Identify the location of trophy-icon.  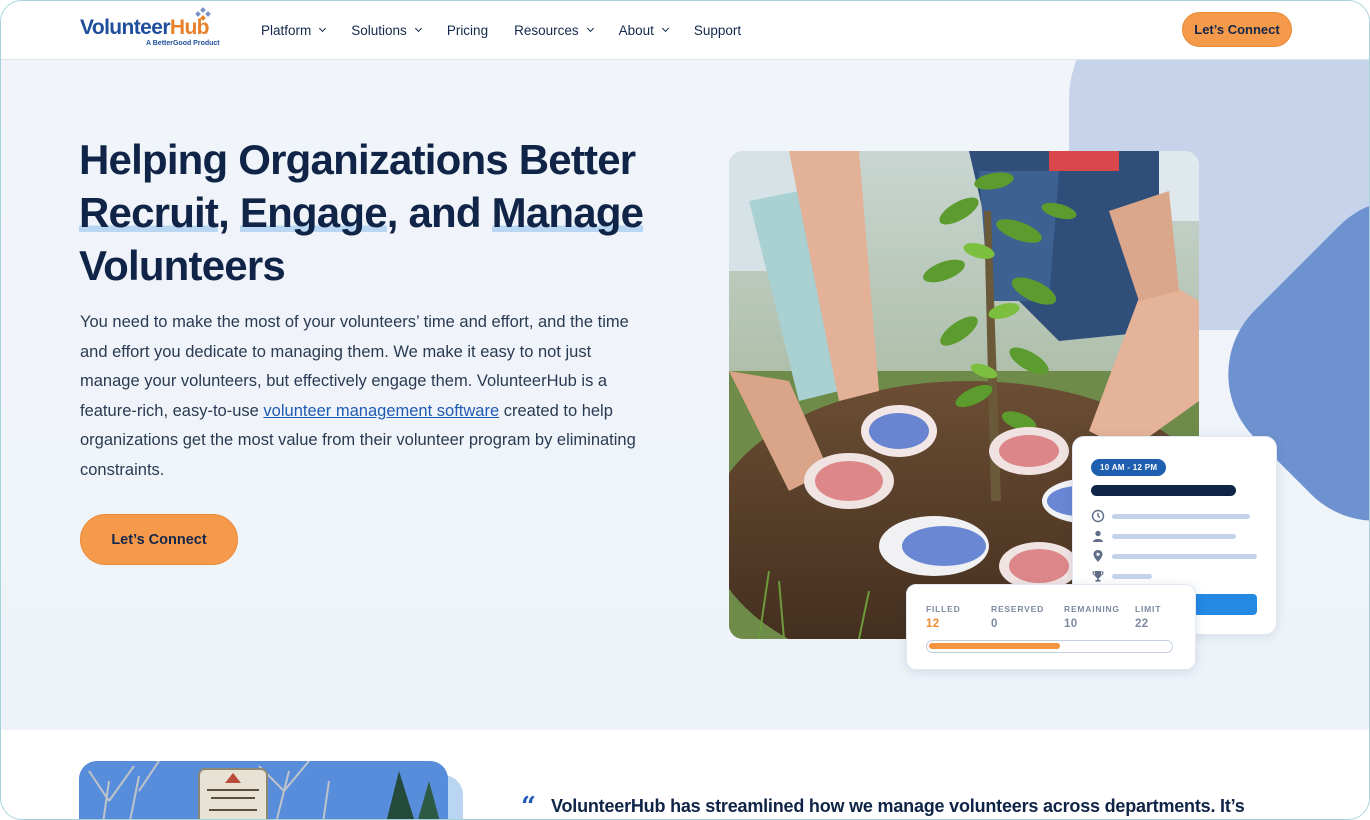
(1098, 576).